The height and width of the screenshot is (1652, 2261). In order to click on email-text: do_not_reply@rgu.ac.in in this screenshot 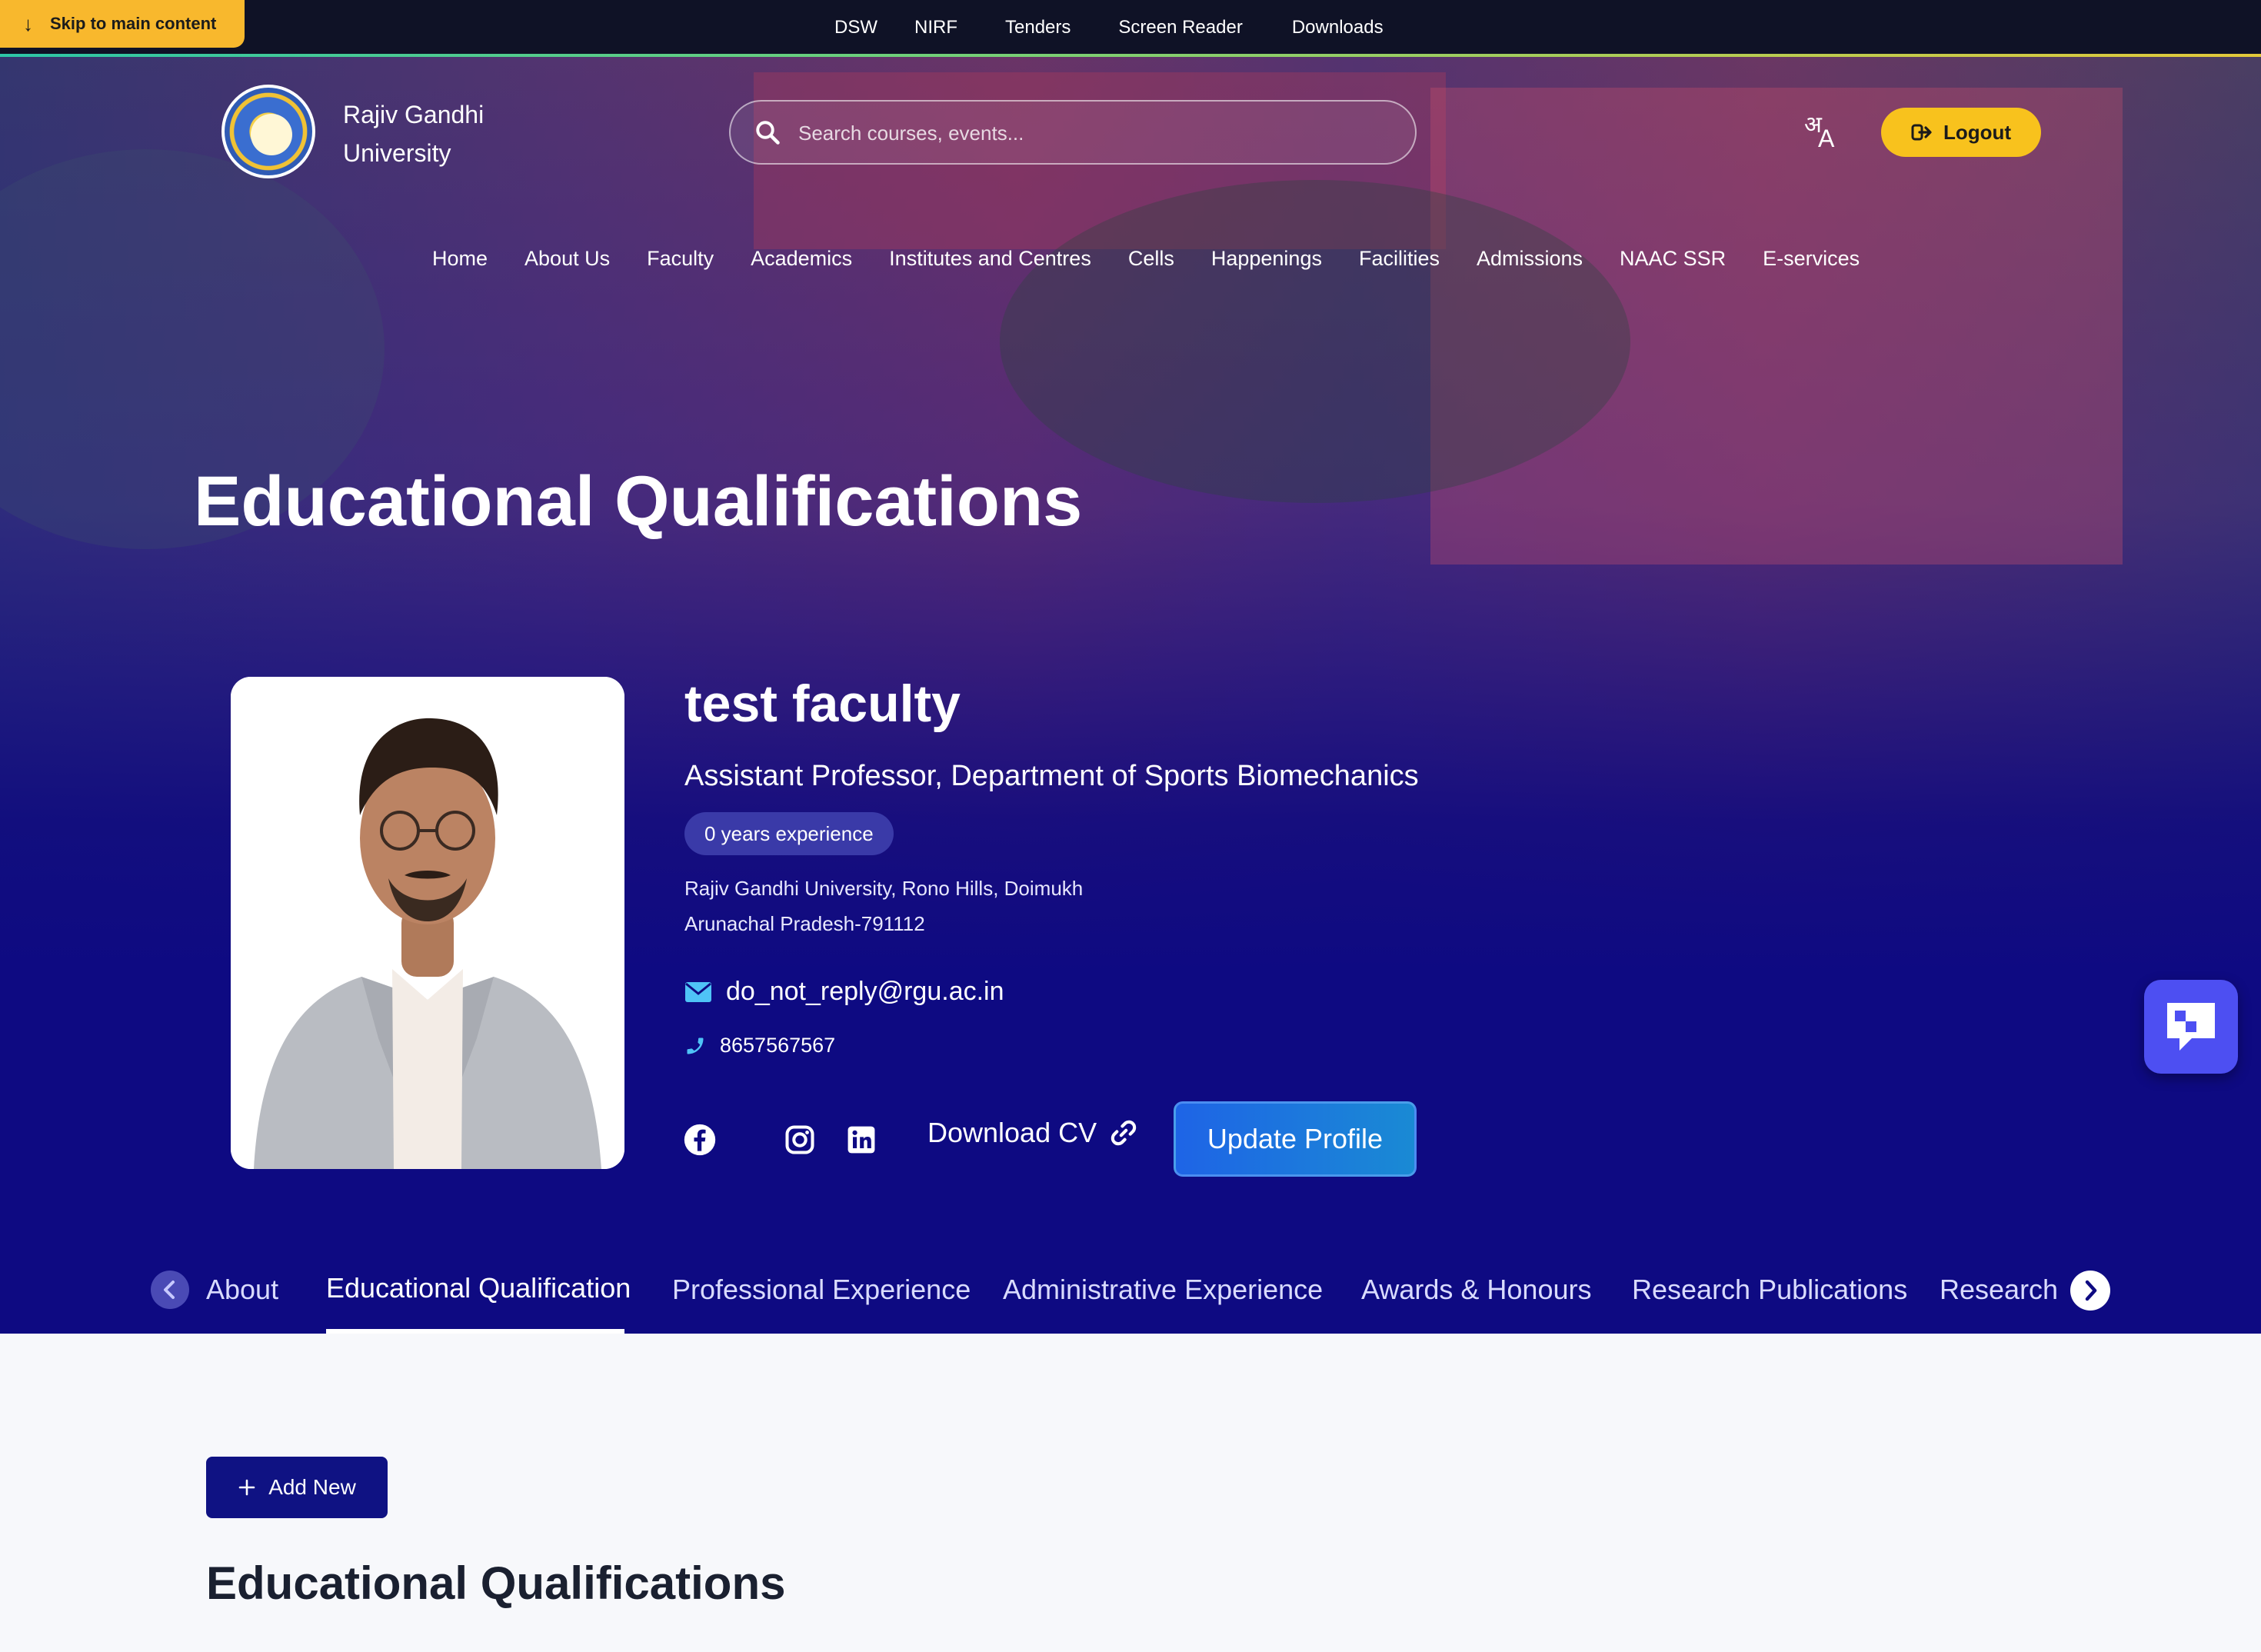, I will do `click(865, 992)`.